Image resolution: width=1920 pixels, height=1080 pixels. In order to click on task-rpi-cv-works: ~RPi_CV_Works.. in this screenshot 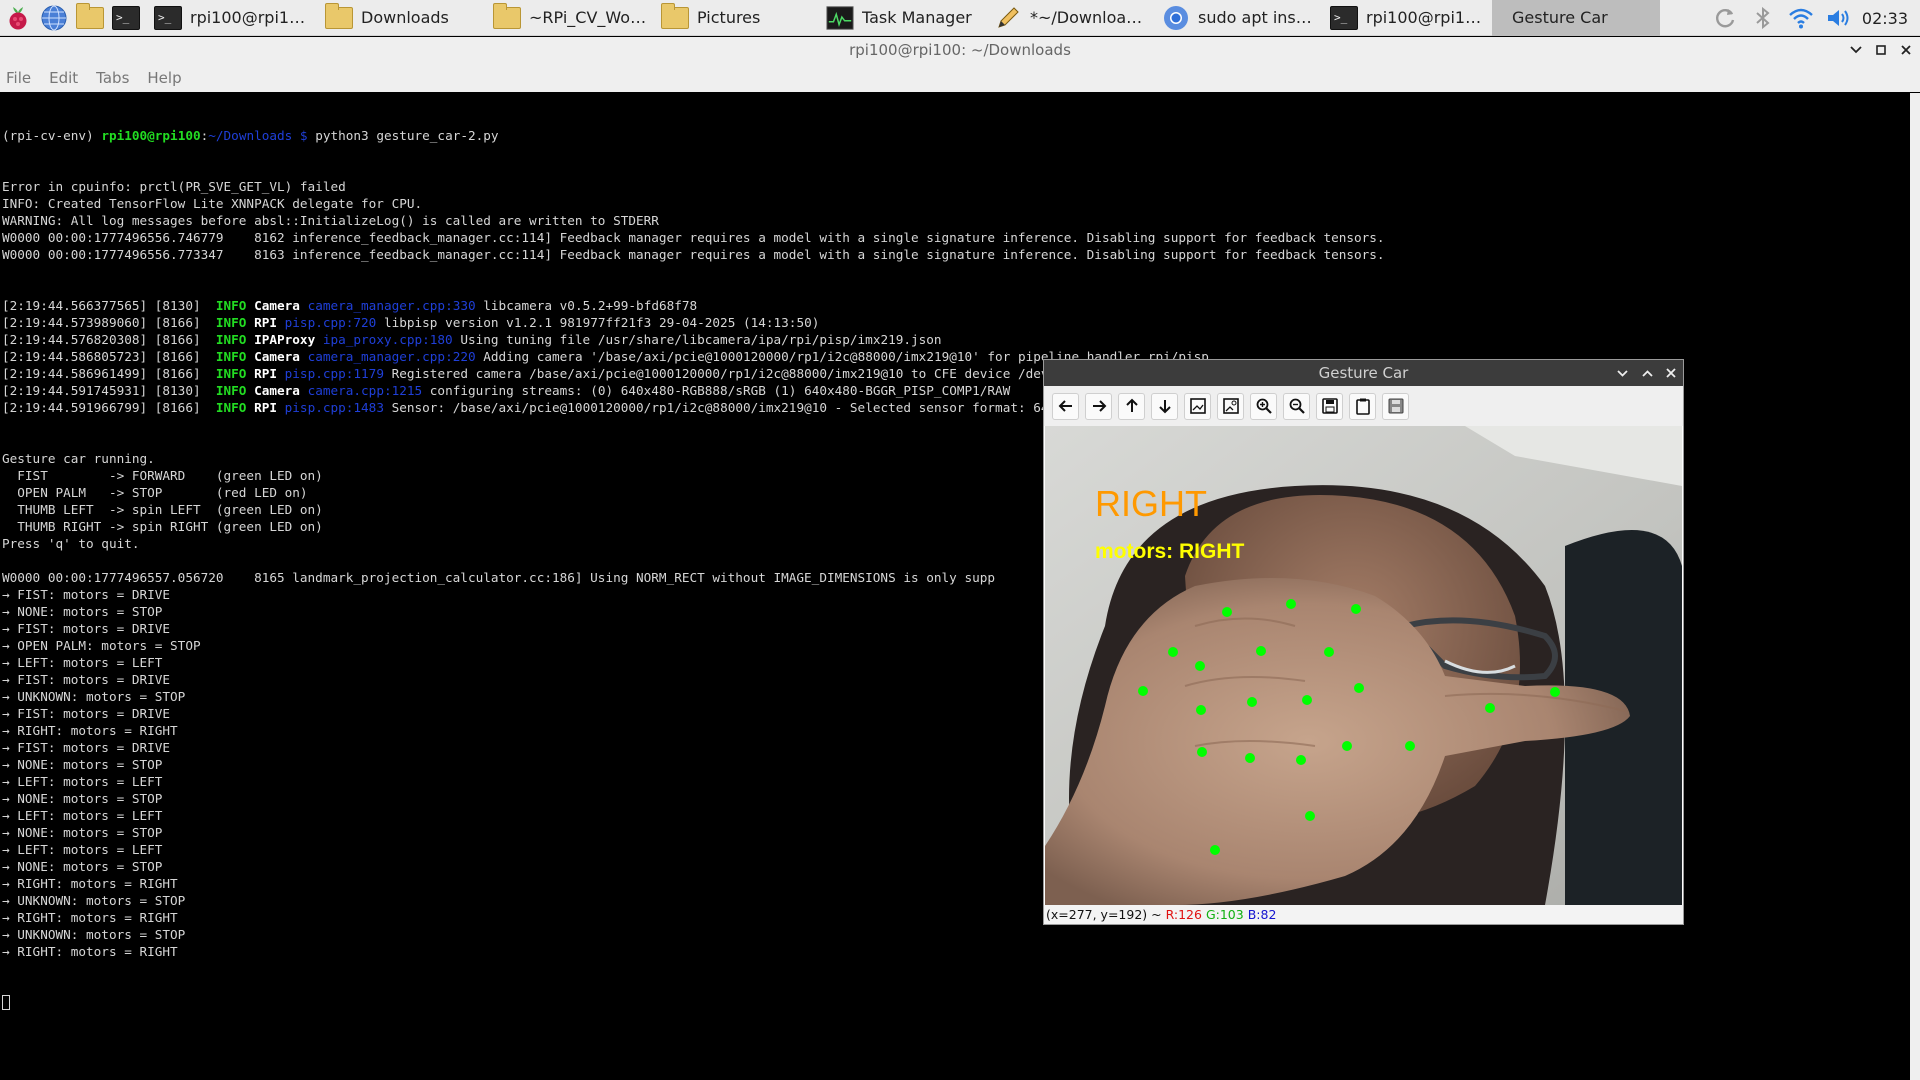, I will do `click(571, 18)`.